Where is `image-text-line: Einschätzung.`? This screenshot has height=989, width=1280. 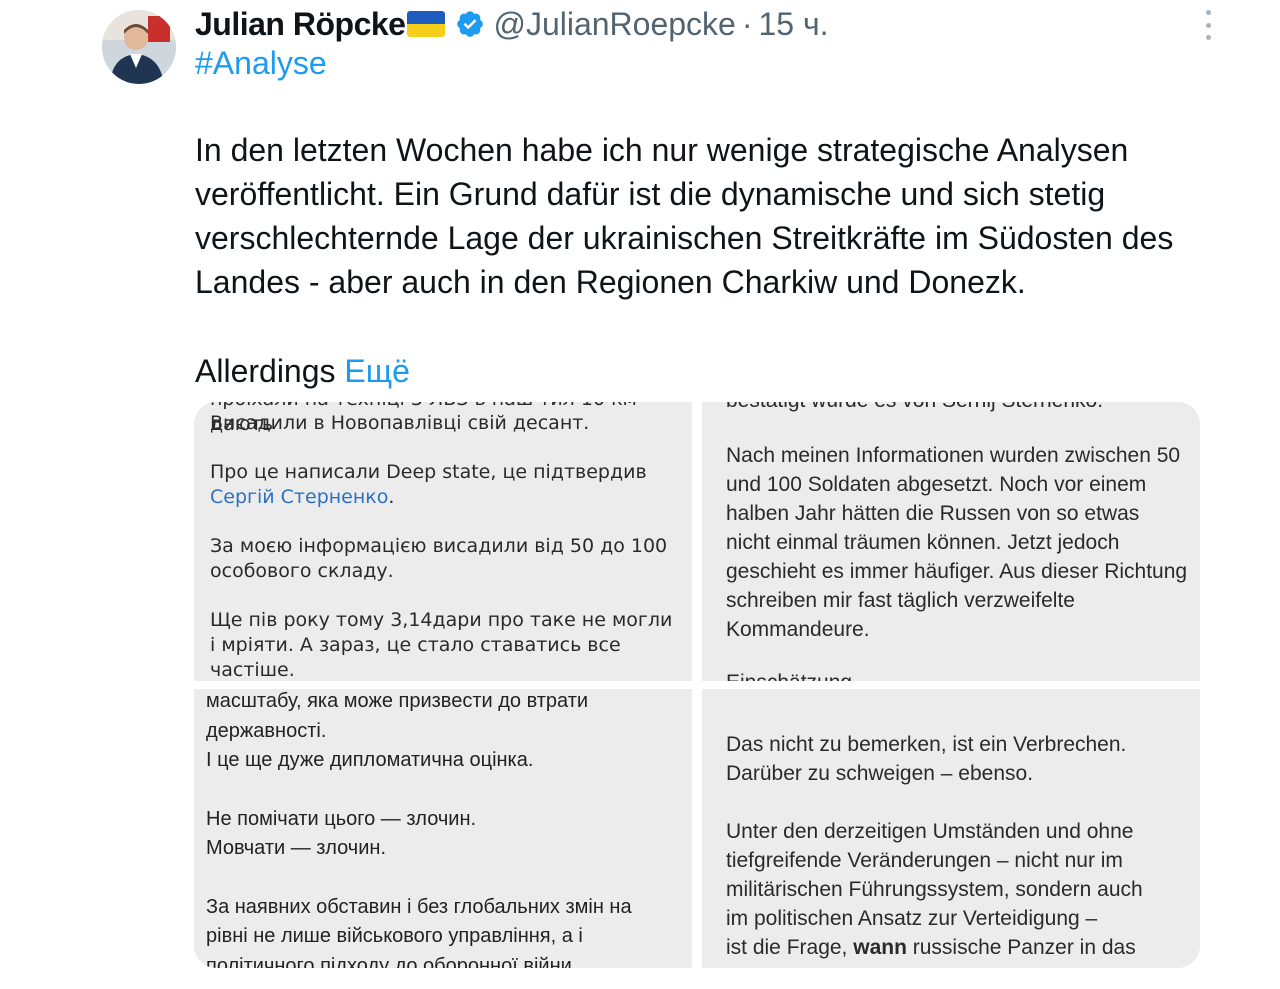 image-text-line: Einschätzung. is located at coordinates (957, 674).